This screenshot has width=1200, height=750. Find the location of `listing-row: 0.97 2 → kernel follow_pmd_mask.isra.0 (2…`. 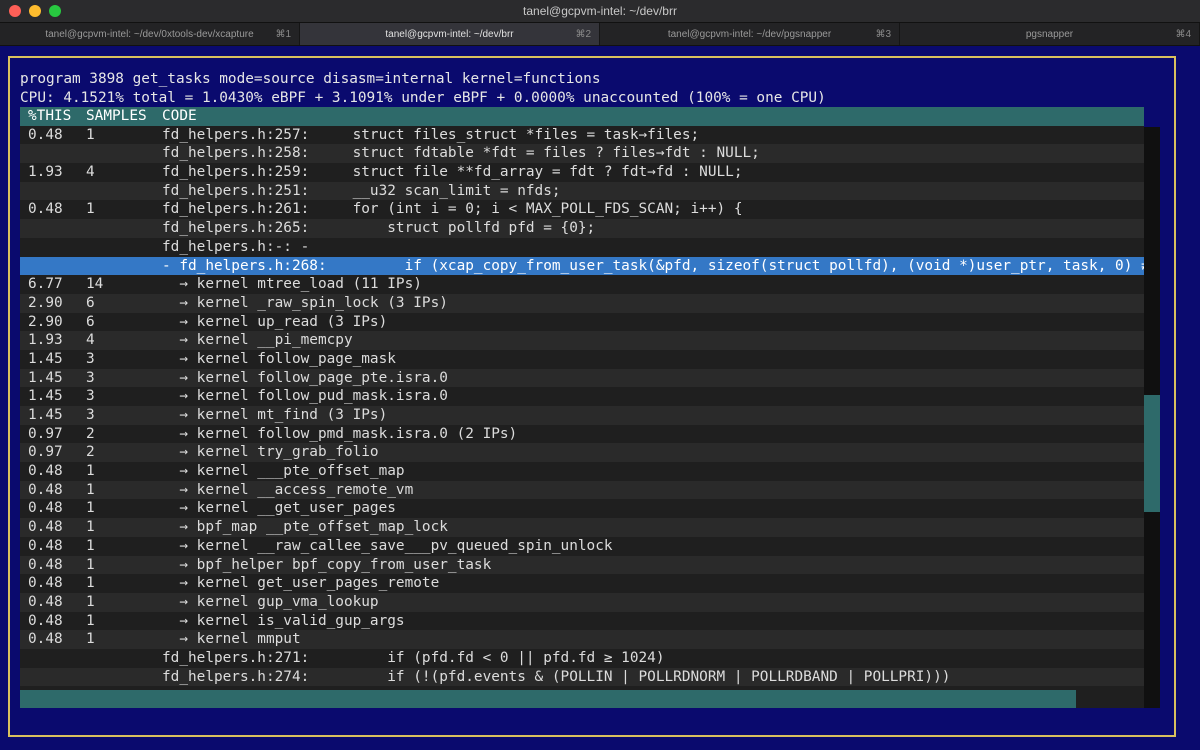

listing-row: 0.97 2 → kernel follow_pmd_mask.isra.0 (2… is located at coordinates (582, 434).